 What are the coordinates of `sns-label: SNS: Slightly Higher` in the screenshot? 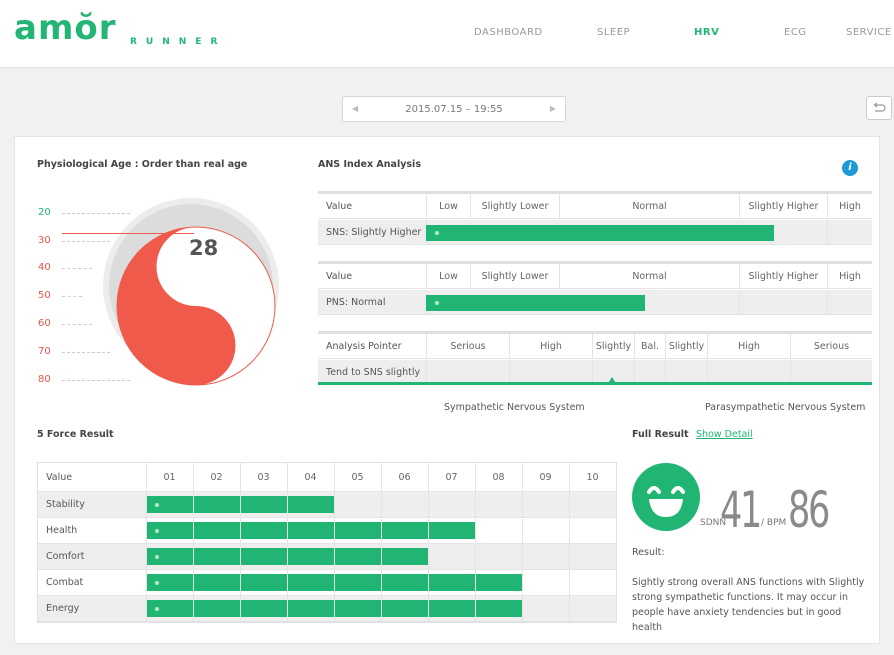 It's located at (374, 232).